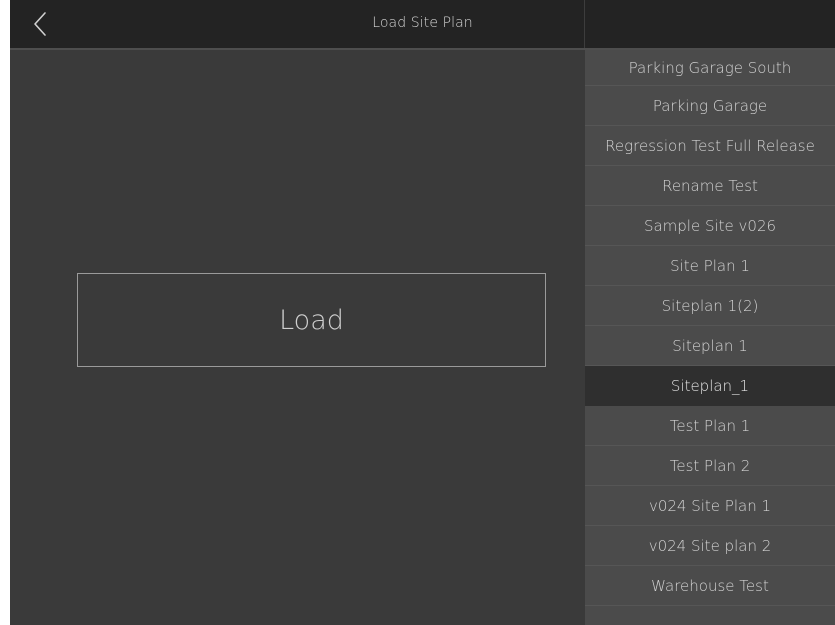 The height and width of the screenshot is (625, 835). What do you see at coordinates (710, 546) in the screenshot?
I see `list-item: v024 Site plan 2` at bounding box center [710, 546].